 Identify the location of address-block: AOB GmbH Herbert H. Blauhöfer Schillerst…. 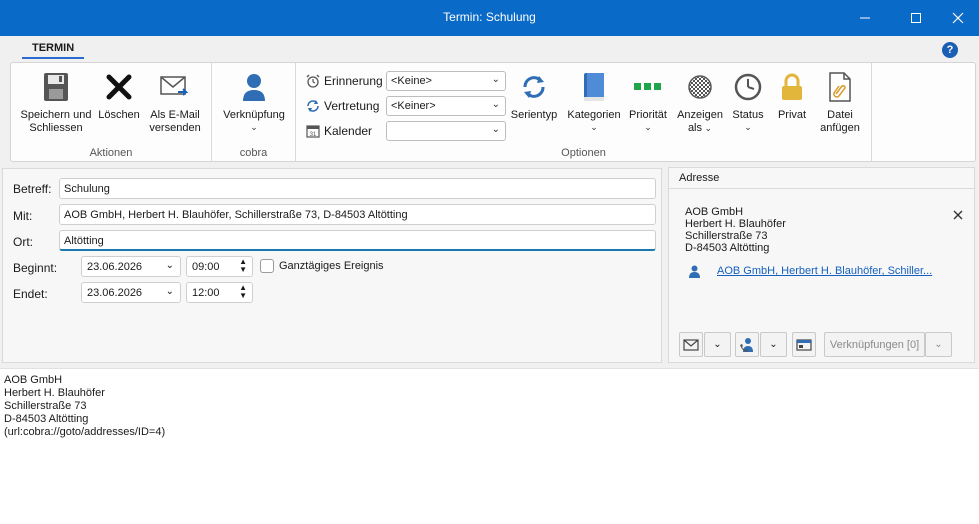
(735, 230).